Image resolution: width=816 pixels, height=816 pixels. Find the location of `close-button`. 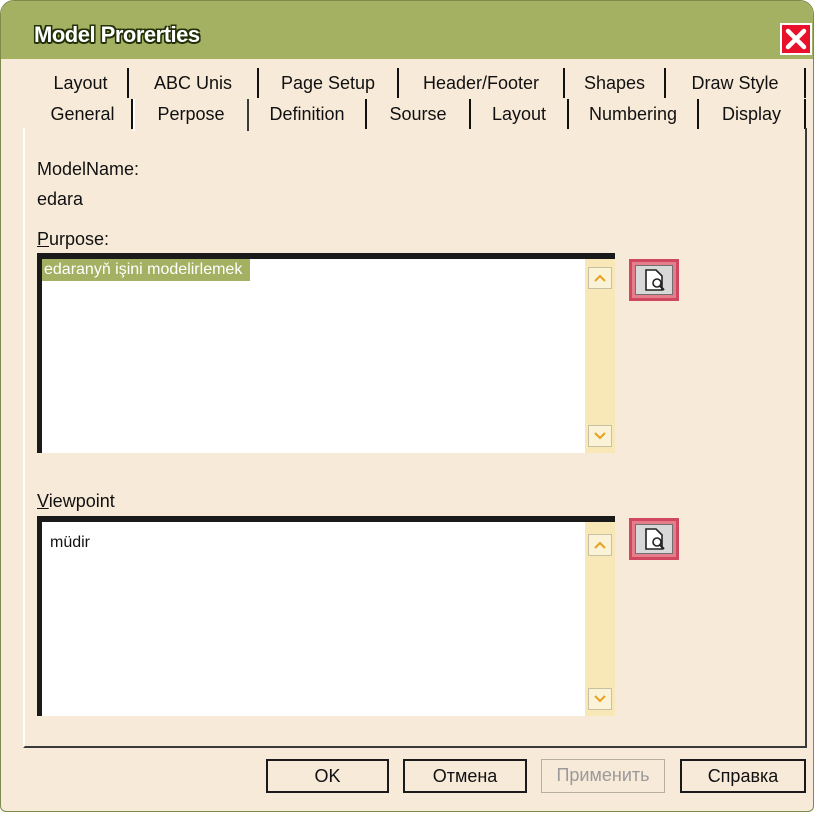

close-button is located at coordinates (796, 39).